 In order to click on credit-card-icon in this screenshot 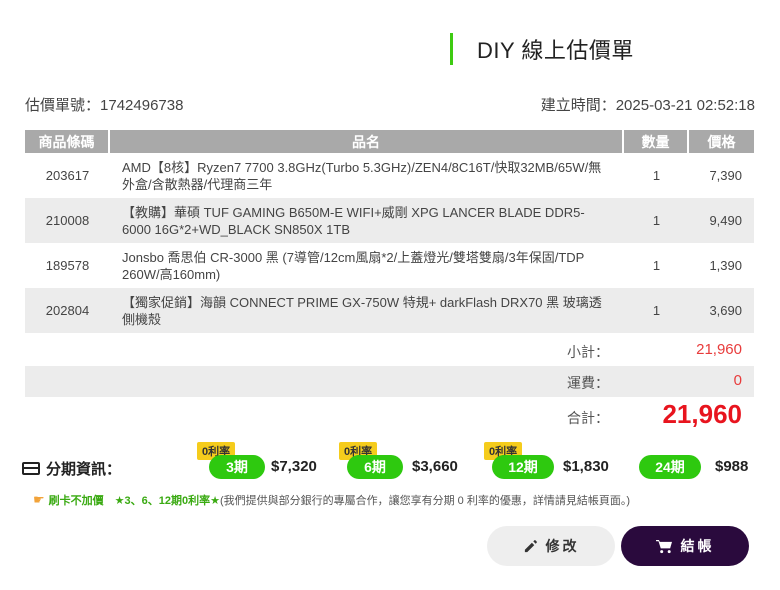, I will do `click(31, 468)`.